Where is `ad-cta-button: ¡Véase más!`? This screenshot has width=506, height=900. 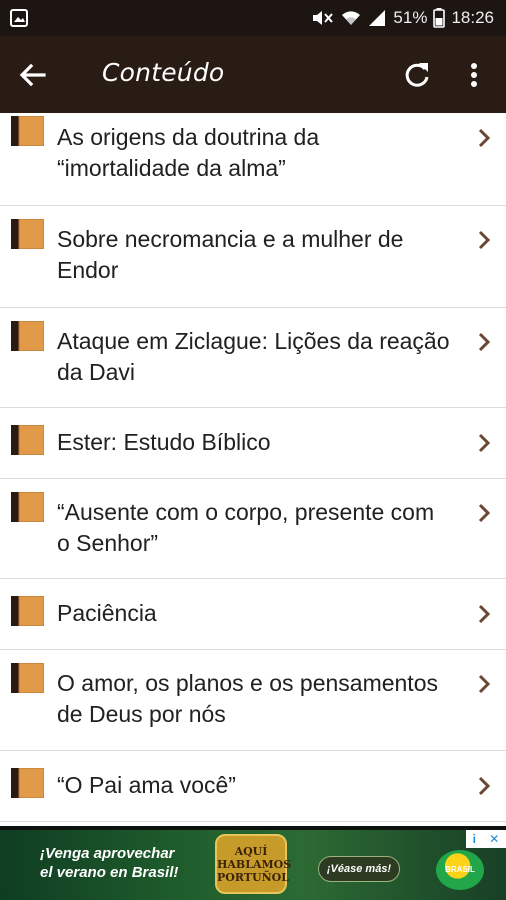 ad-cta-button: ¡Véase más! is located at coordinates (359, 869).